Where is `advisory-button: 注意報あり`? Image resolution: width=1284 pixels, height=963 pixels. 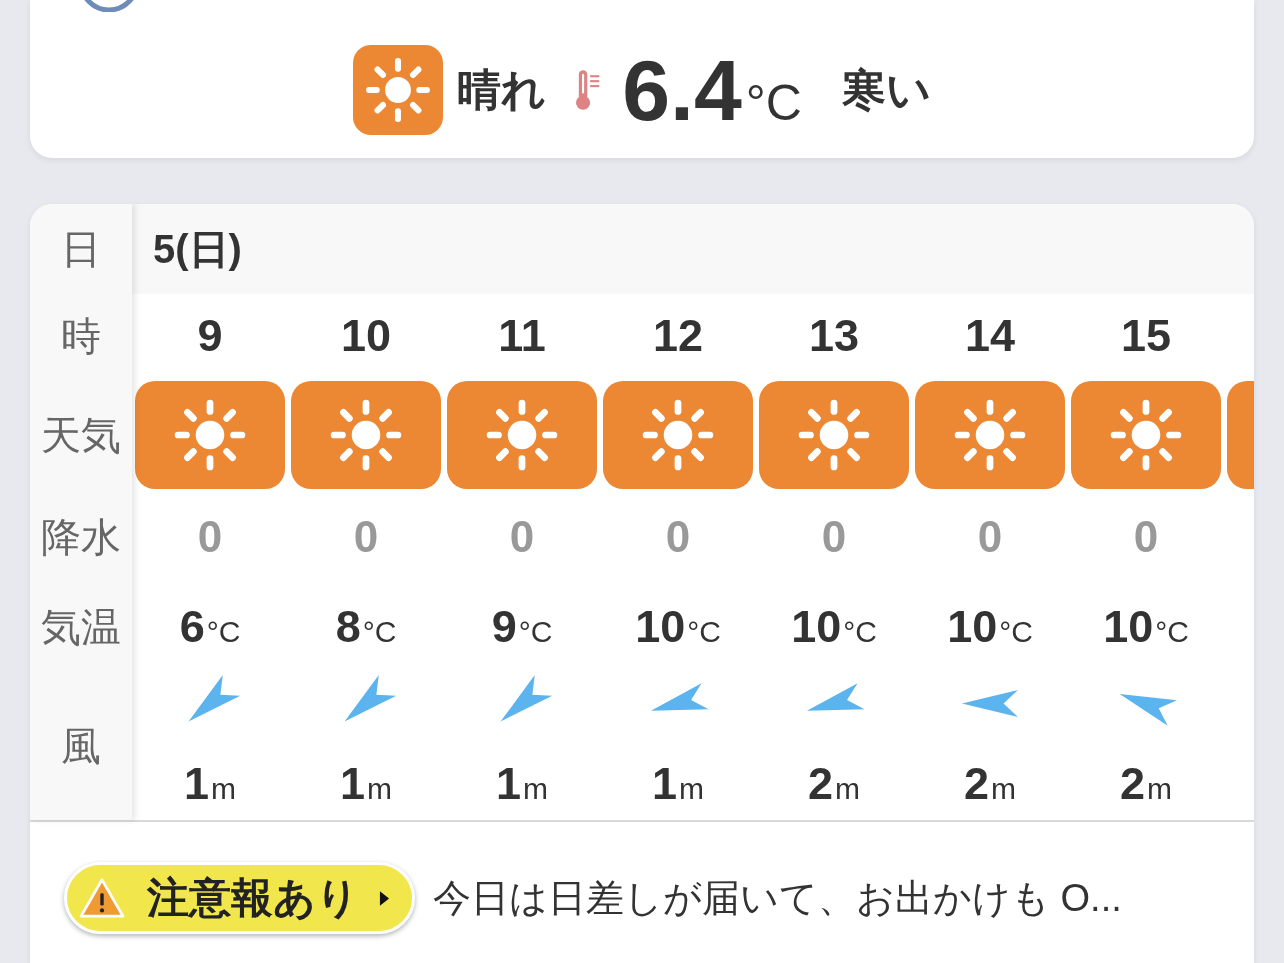 advisory-button: 注意報あり is located at coordinates (239, 898).